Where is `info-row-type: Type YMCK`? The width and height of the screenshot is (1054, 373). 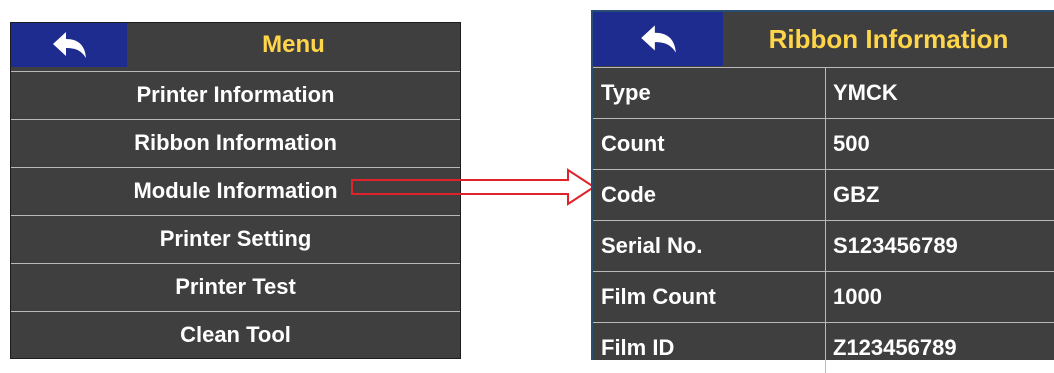 info-row-type: Type YMCK is located at coordinates (823, 92).